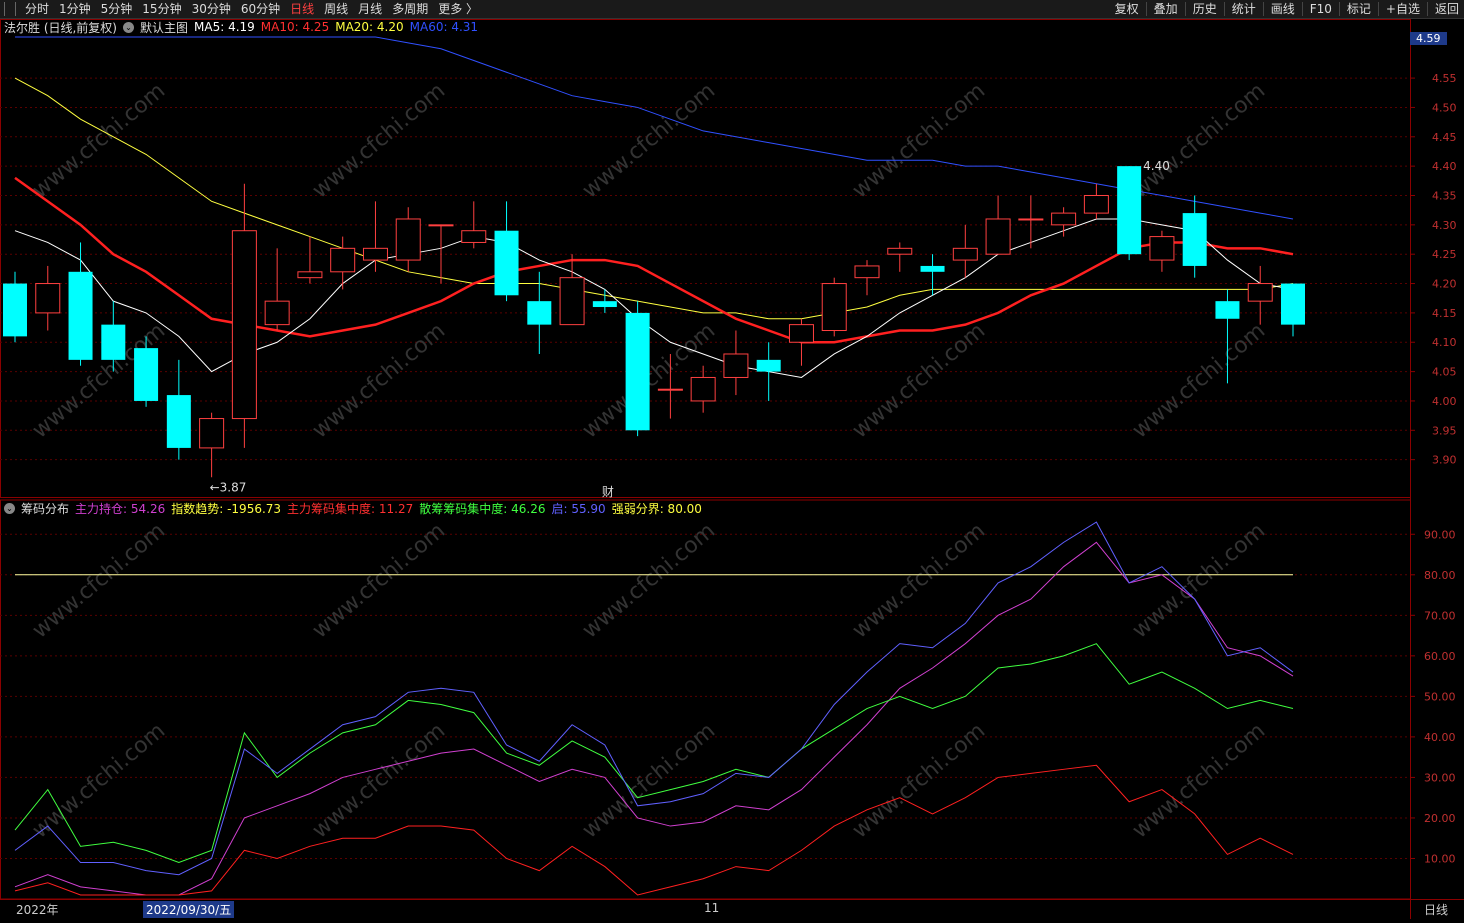 This screenshot has height=923, width=1464. I want to click on period-tab: 5分钟, so click(117, 9).